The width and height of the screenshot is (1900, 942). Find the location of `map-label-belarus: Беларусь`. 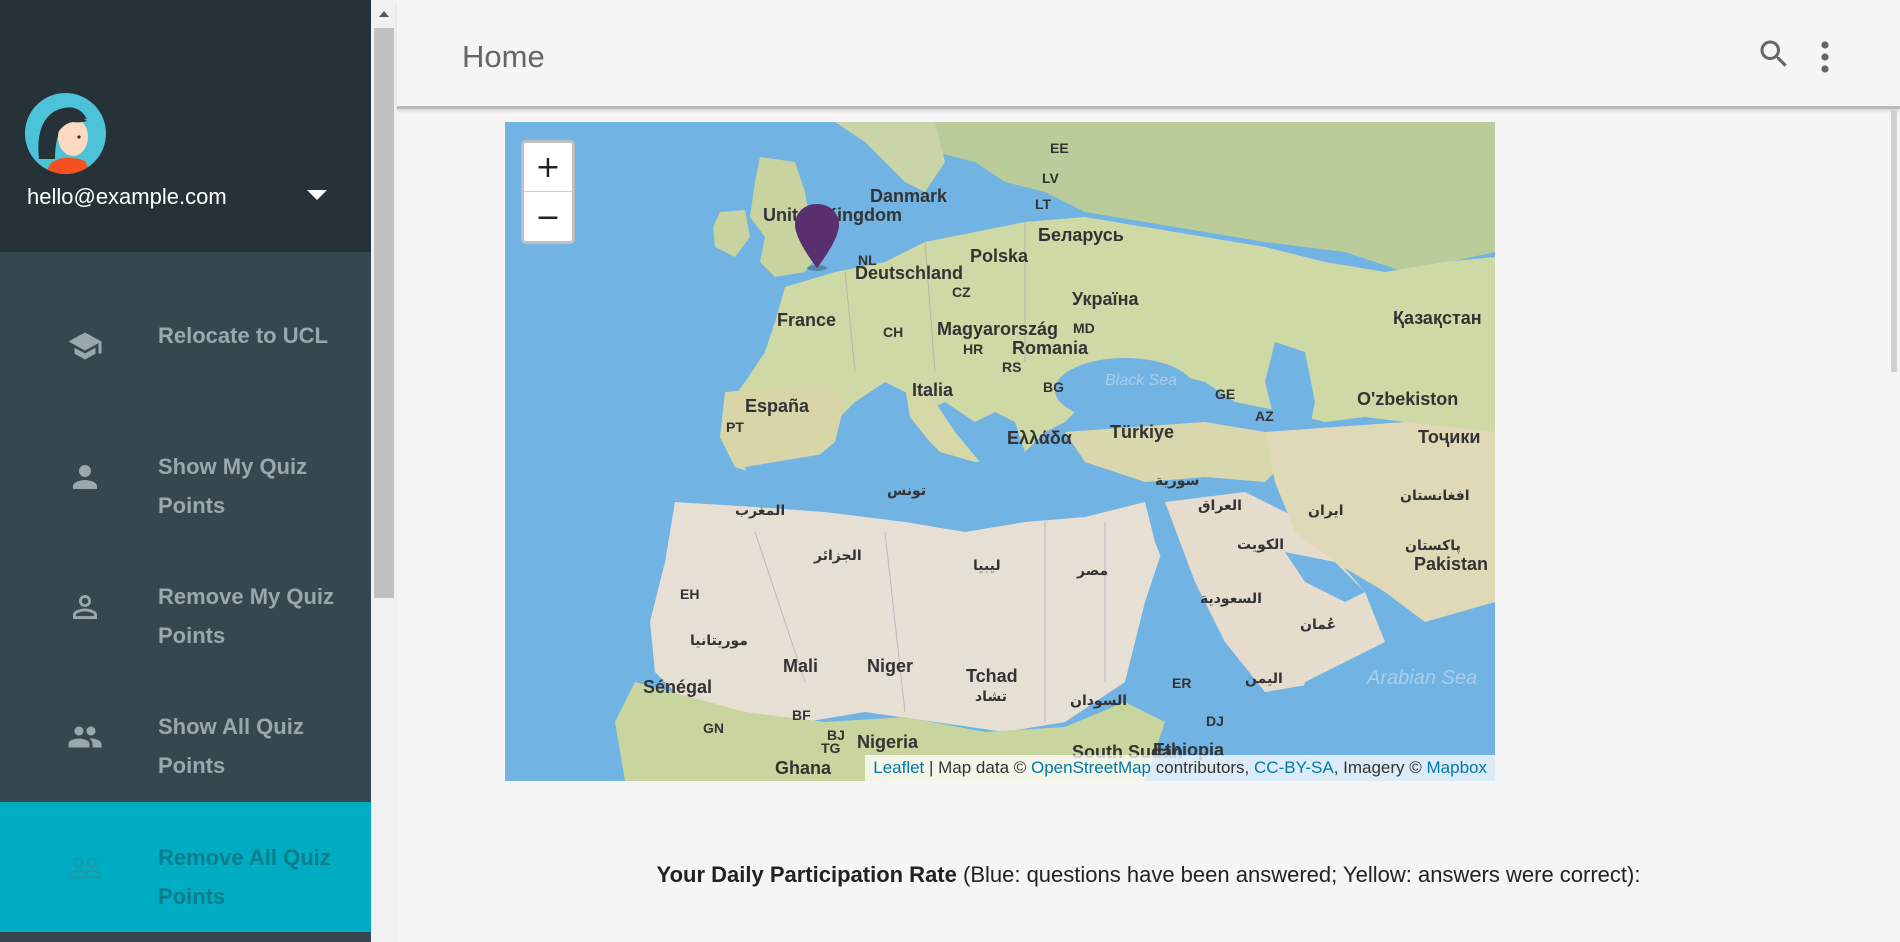

map-label-belarus: Беларусь is located at coordinates (1081, 235).